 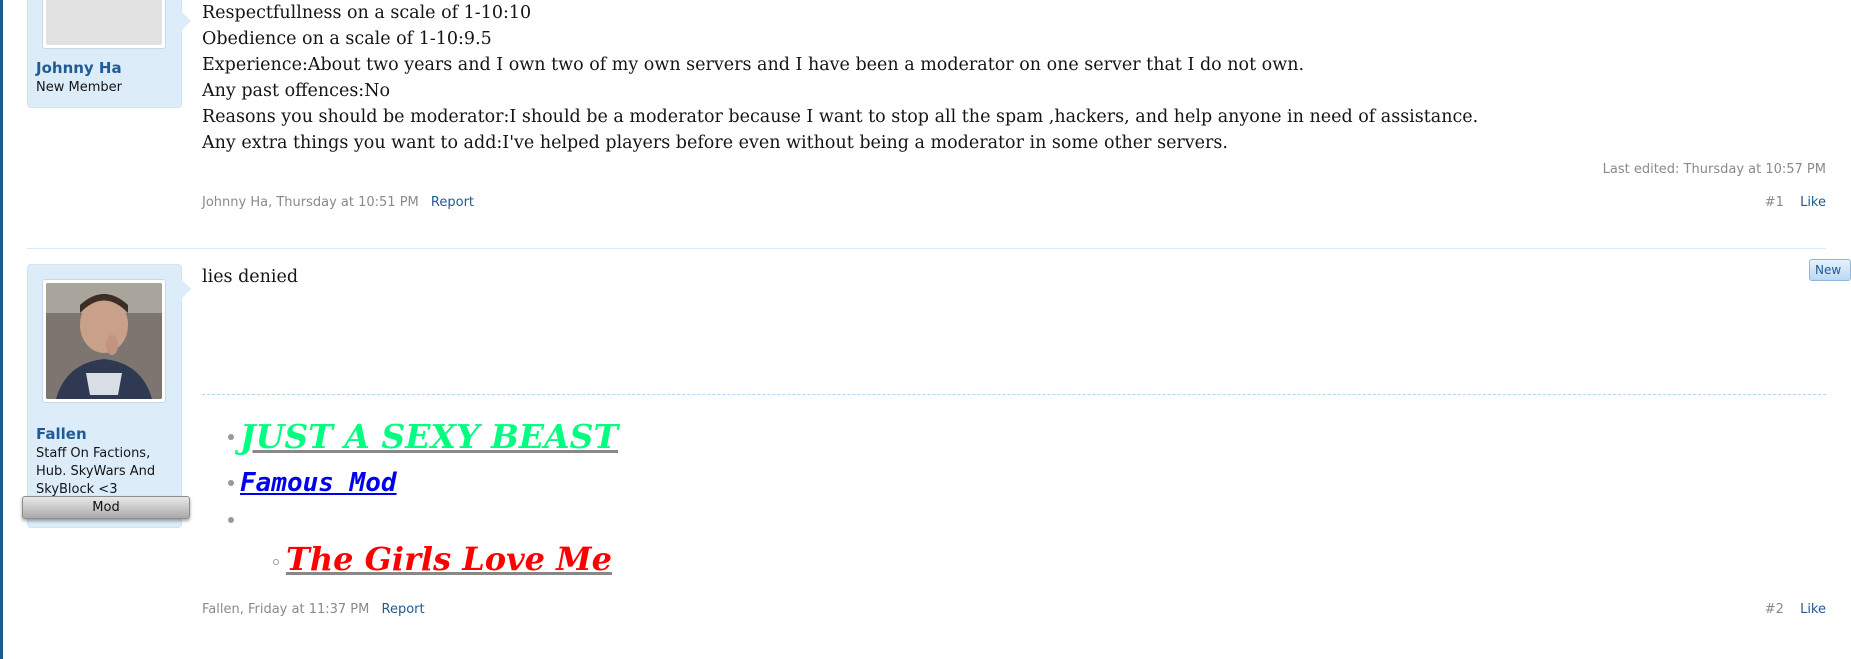 I want to click on signature-item: JUST A SEXY BEAST, so click(x=410, y=437).